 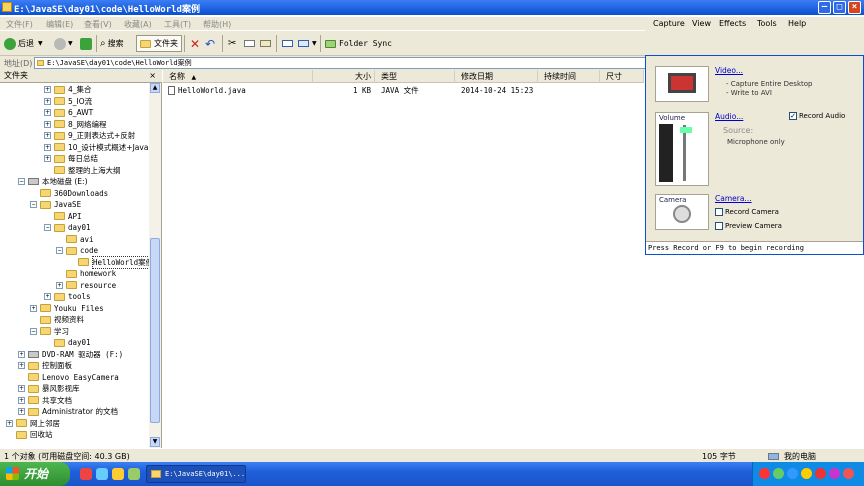 I want to click on menu-favorites: 收藏(A), so click(x=138, y=24).